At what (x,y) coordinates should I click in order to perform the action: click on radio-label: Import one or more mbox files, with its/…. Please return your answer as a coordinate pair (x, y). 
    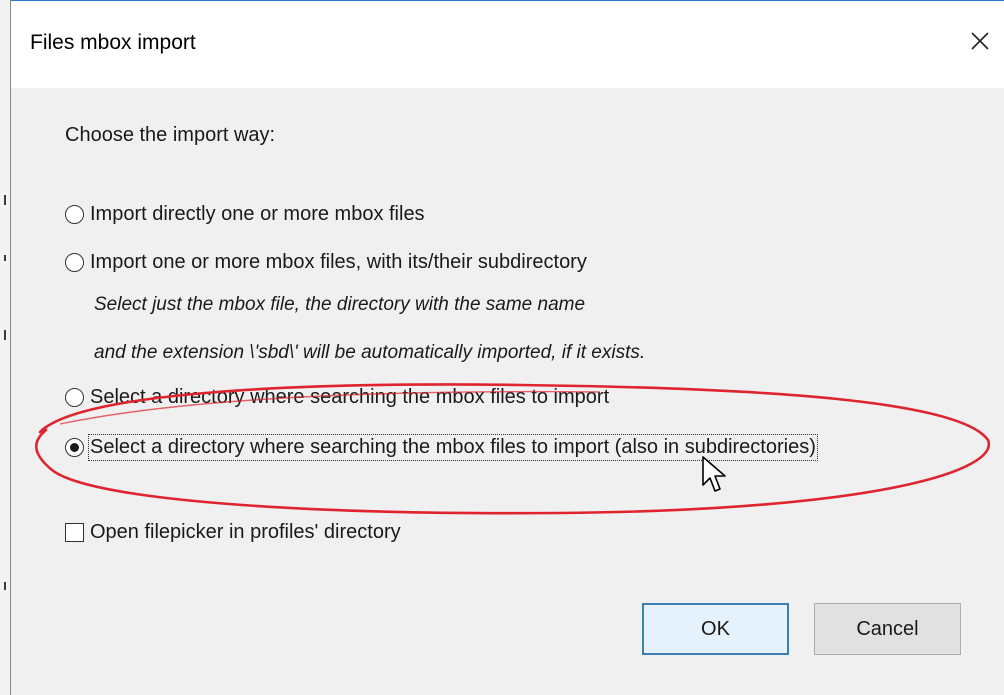
    Looking at the image, I should click on (338, 262).